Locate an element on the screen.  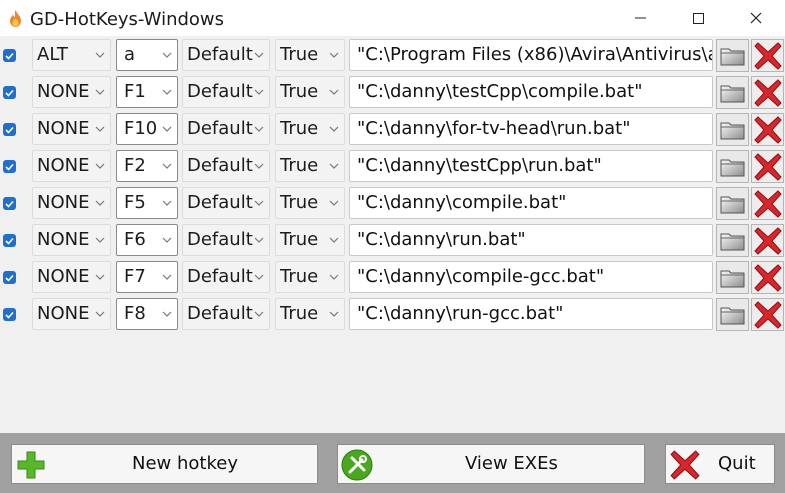
key-dropdown: F2 is located at coordinates (147, 166).